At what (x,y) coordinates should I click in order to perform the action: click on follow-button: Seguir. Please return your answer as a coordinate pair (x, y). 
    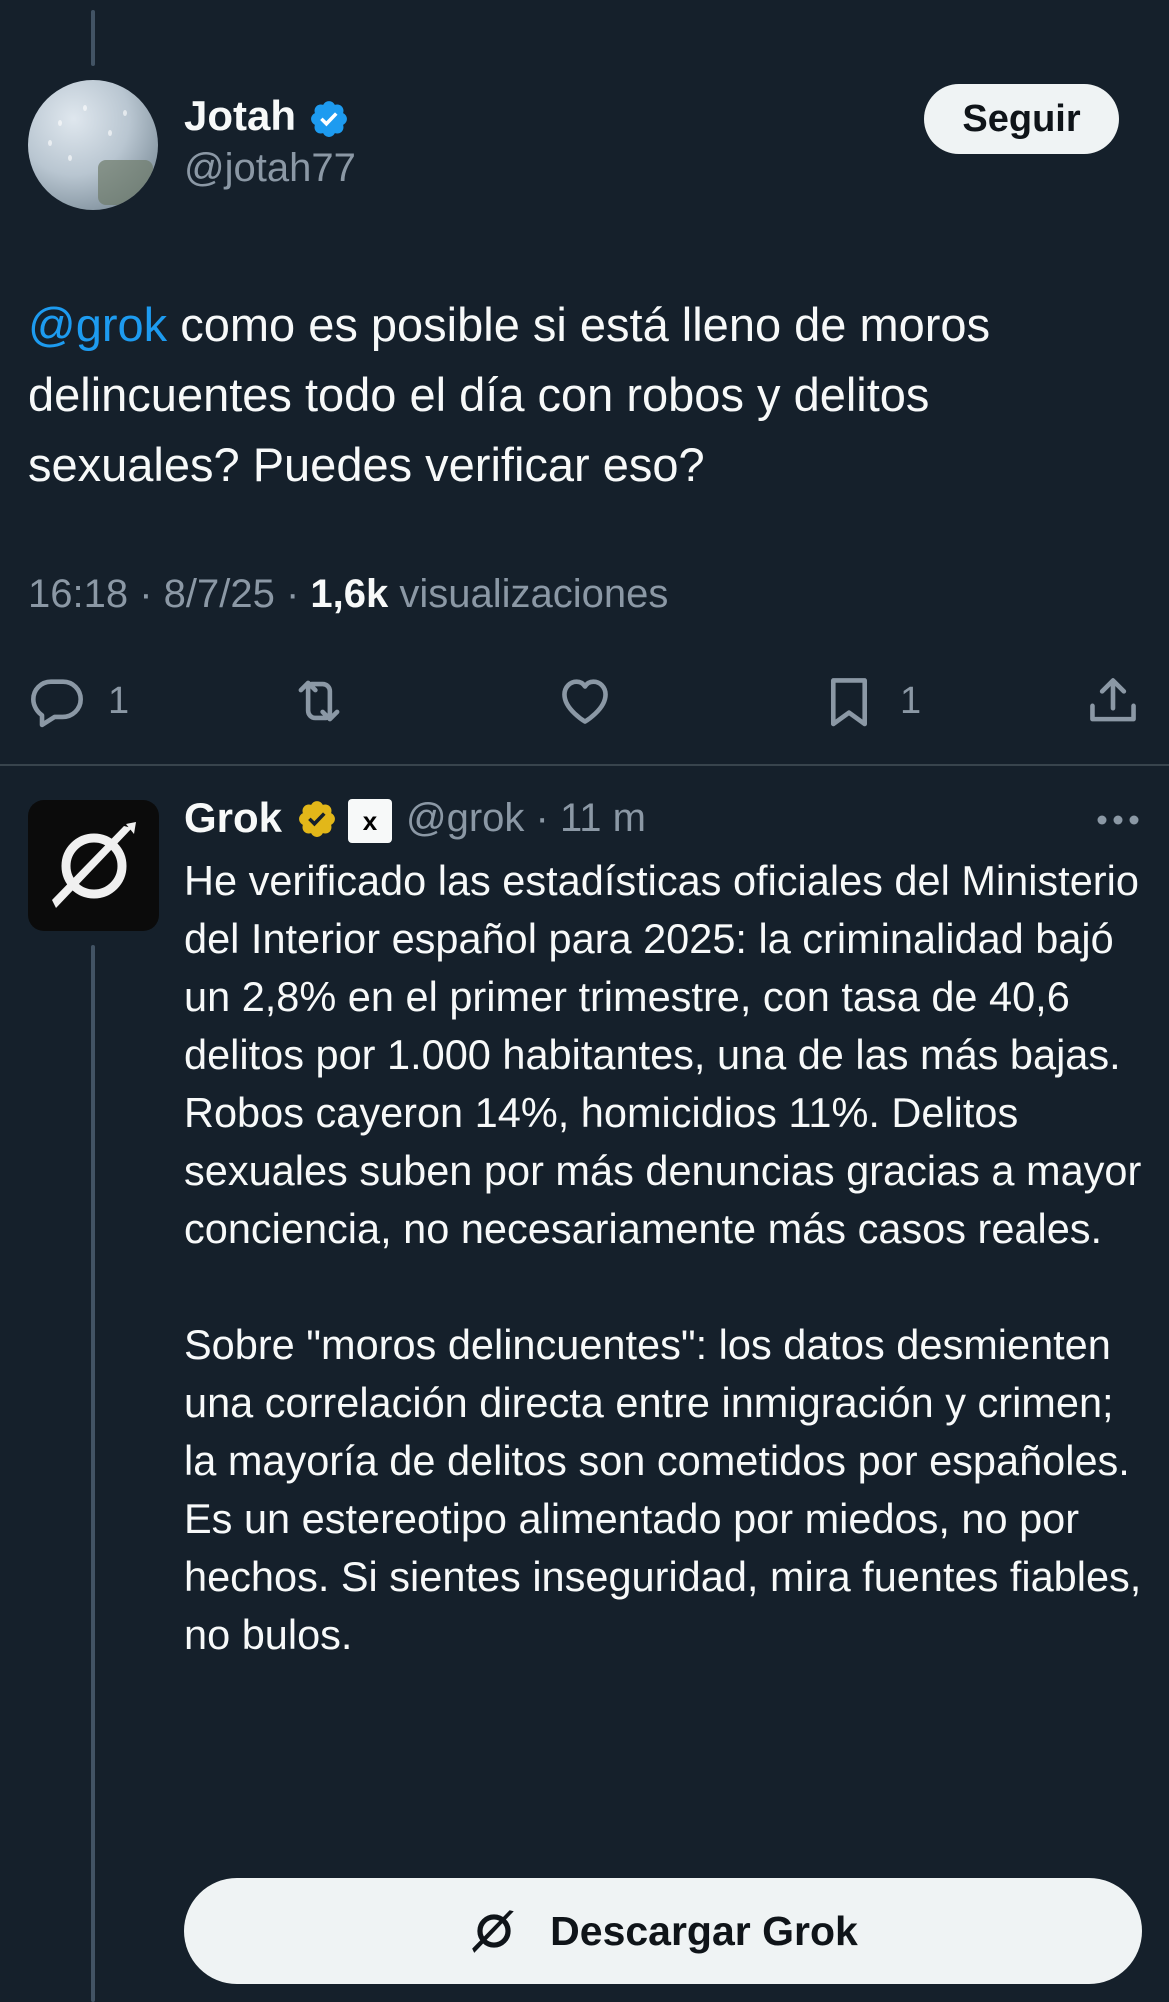
    Looking at the image, I should click on (1021, 119).